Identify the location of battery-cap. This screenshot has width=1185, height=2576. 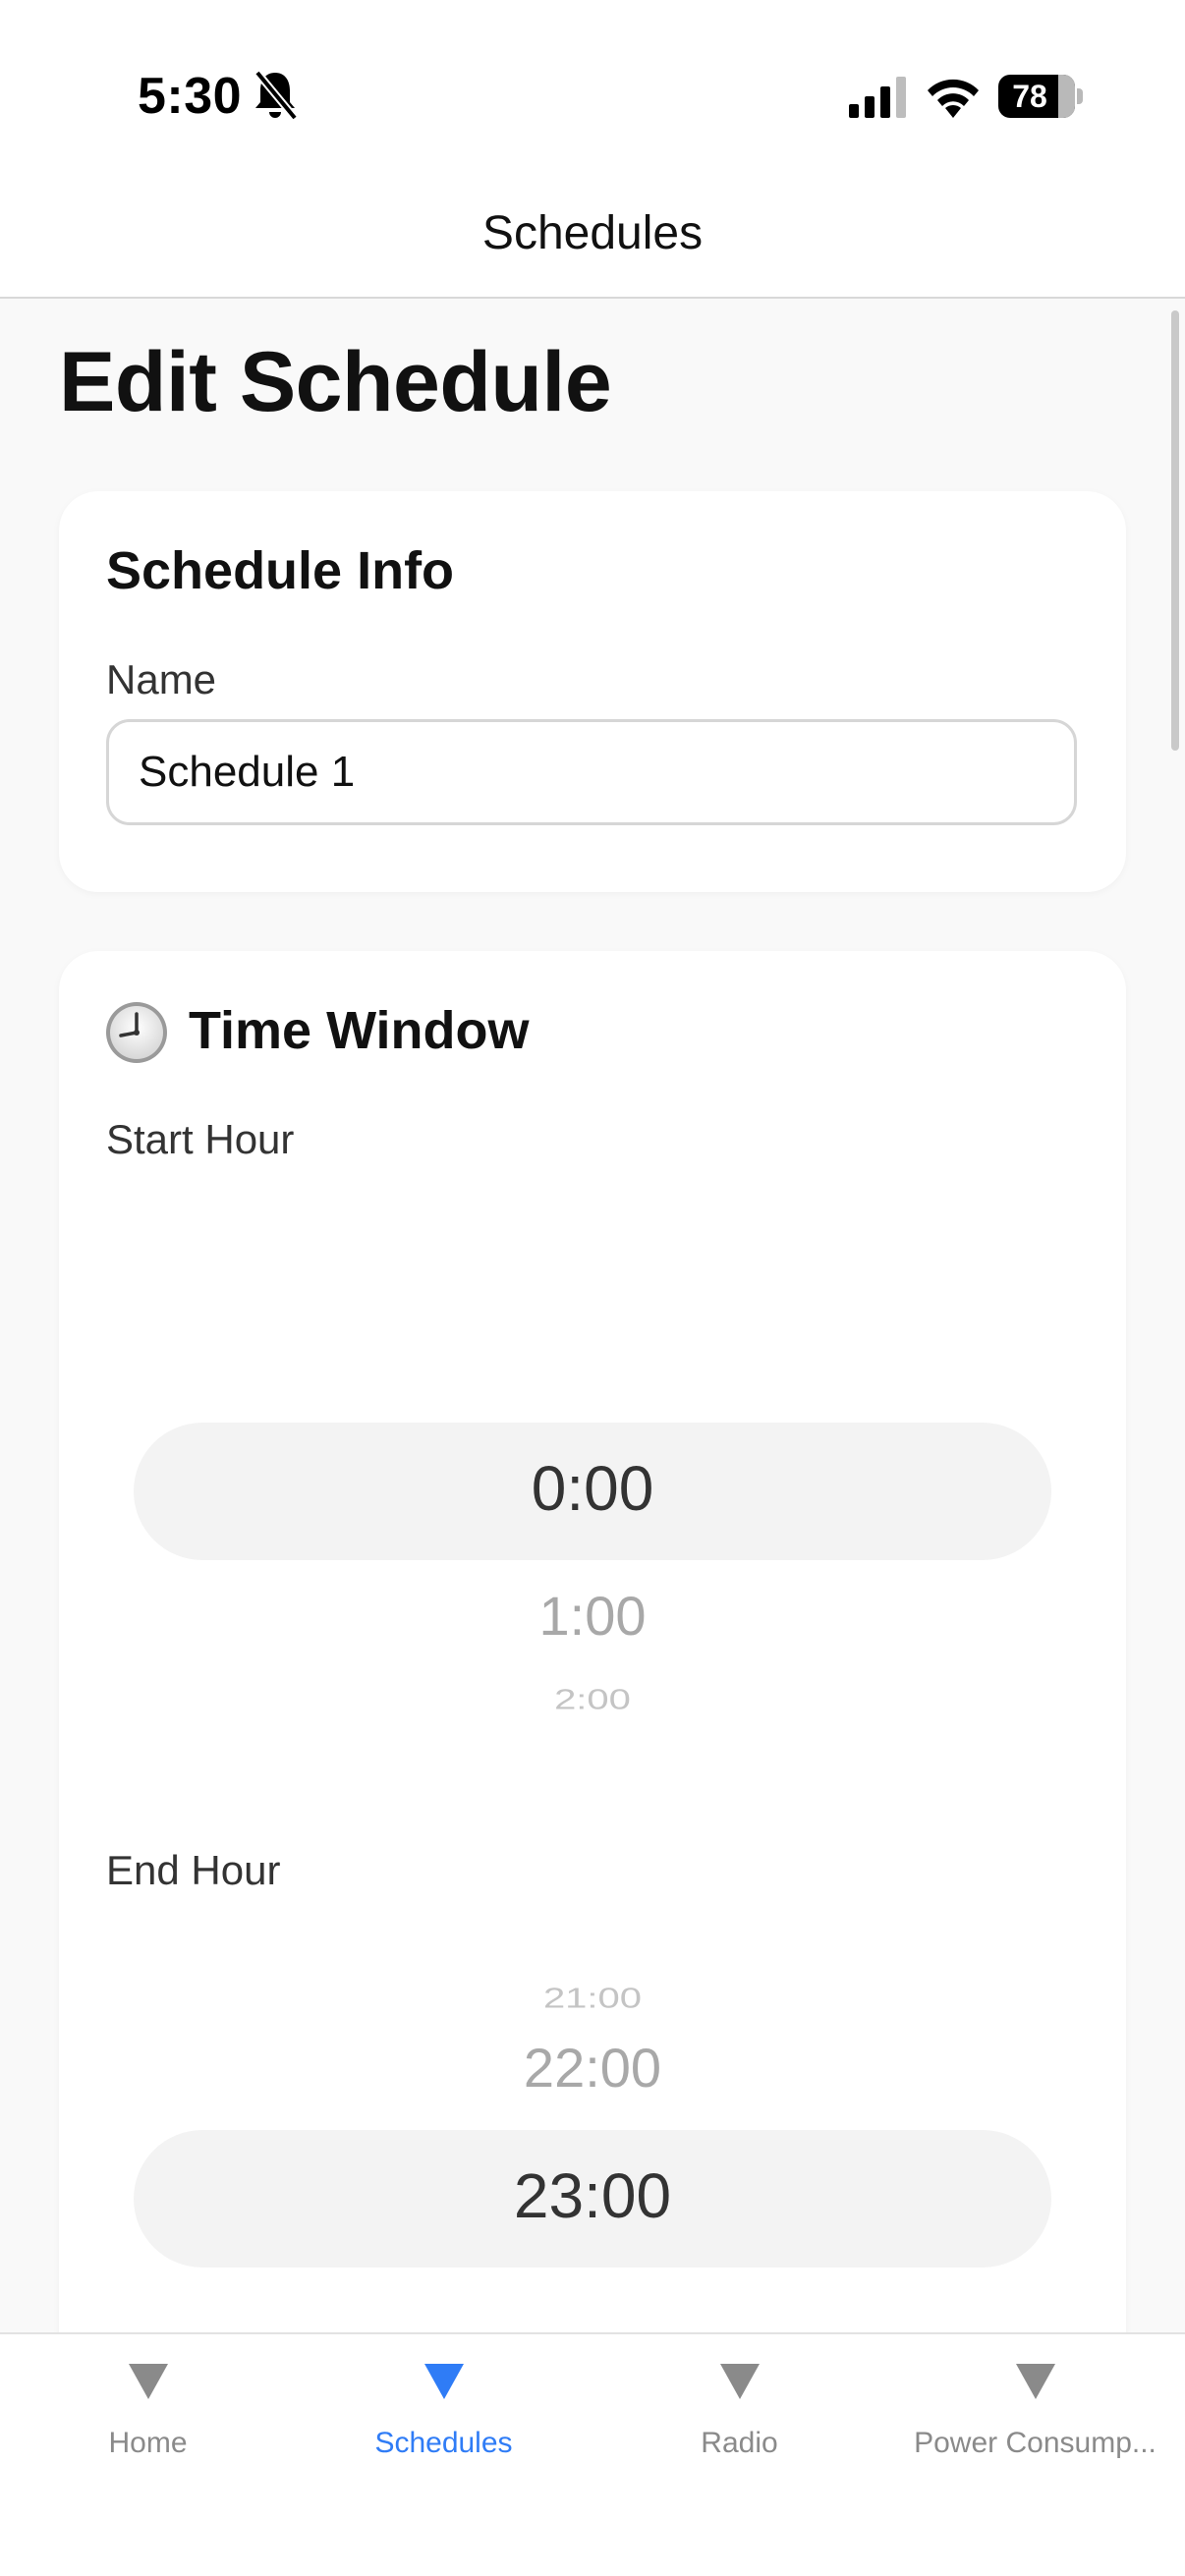
(1080, 96).